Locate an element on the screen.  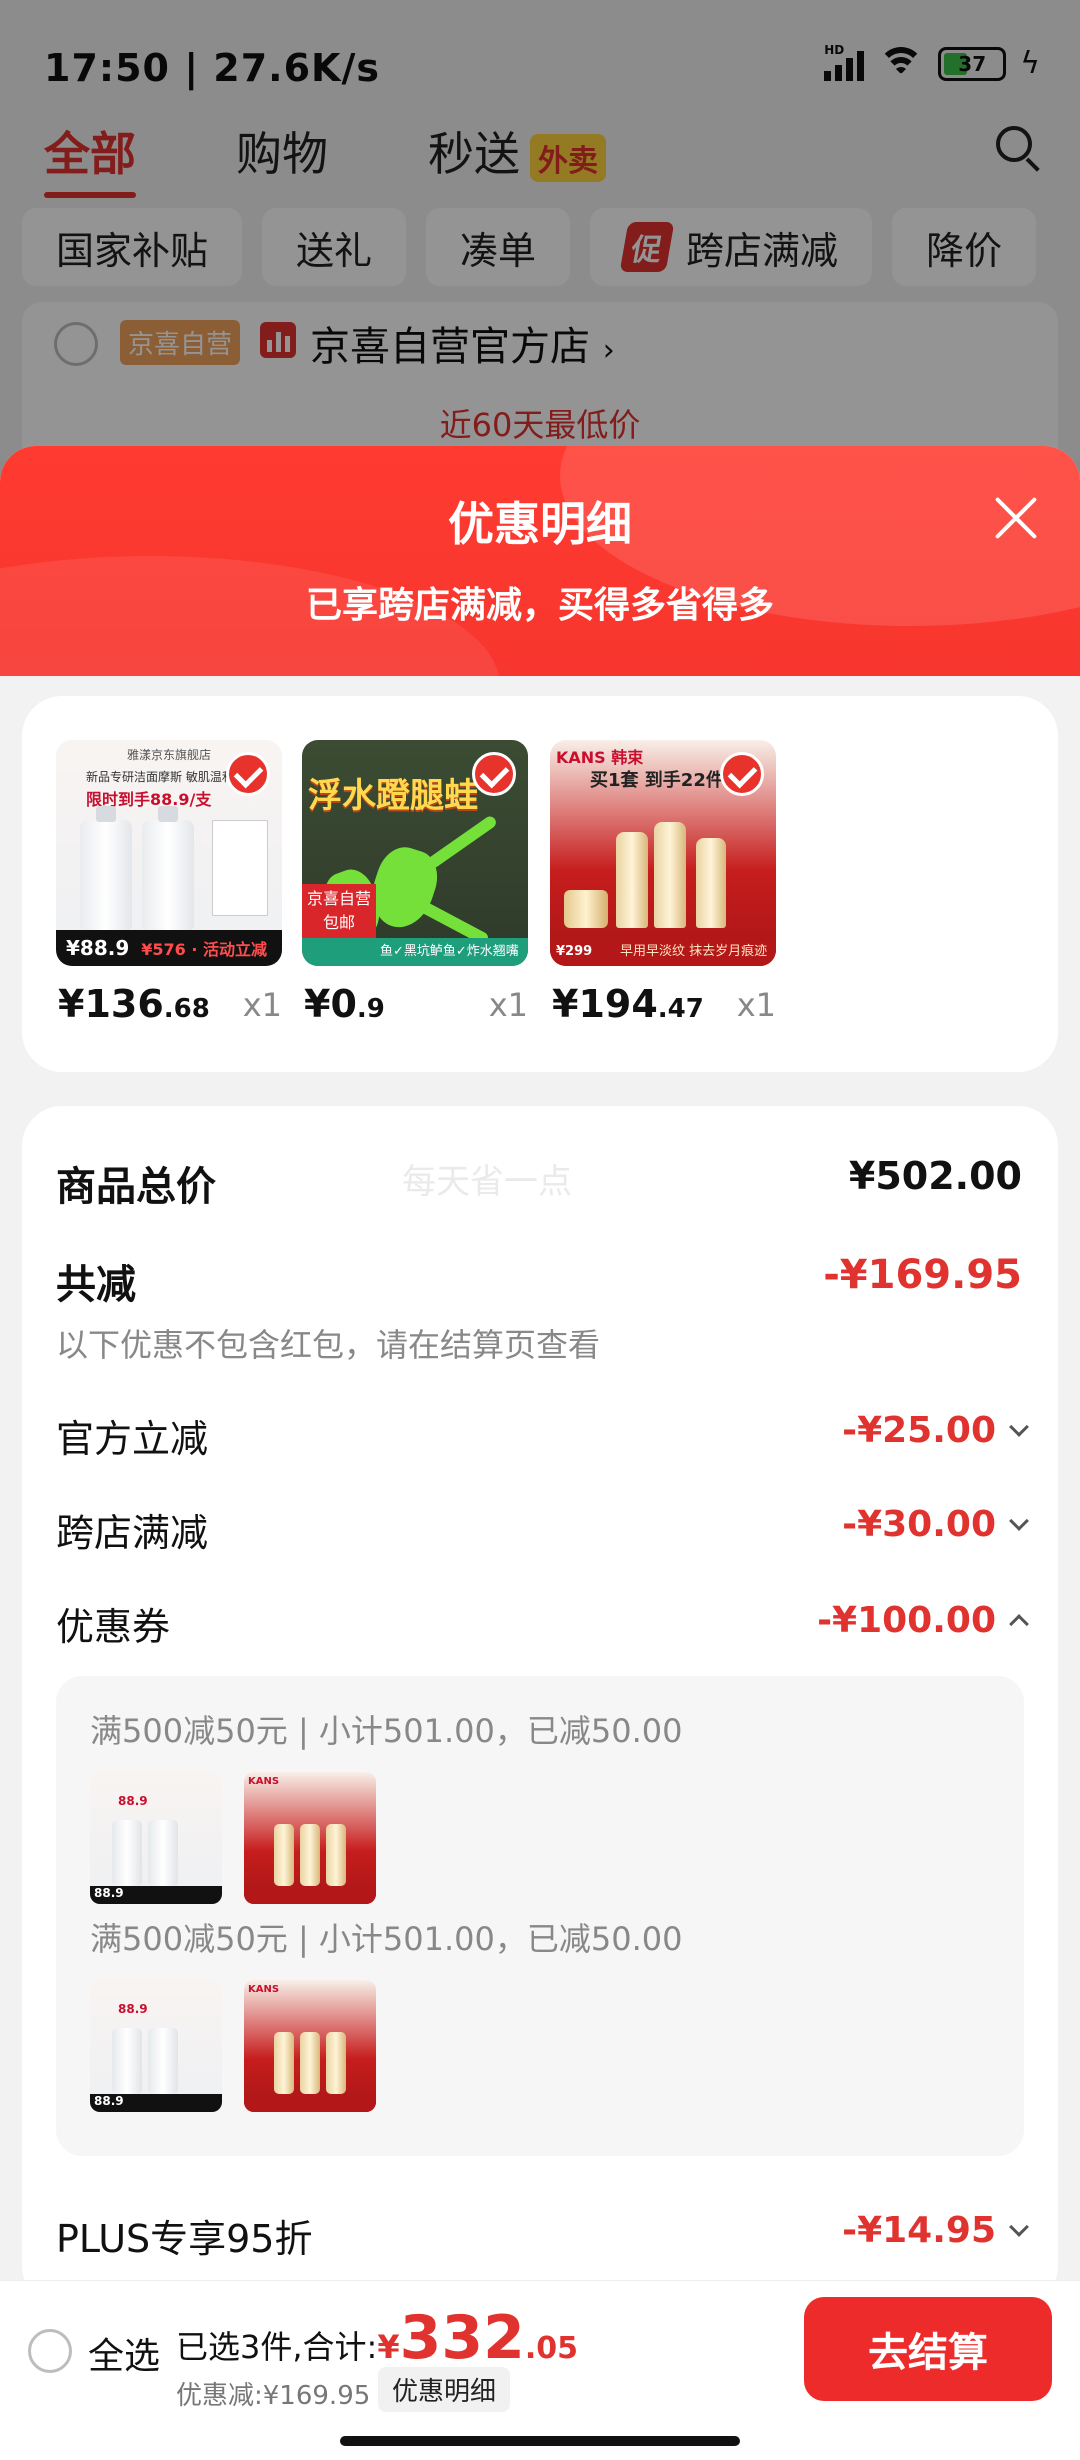
official-discount-toggle: -¥25.00 is located at coordinates (939, 1430).